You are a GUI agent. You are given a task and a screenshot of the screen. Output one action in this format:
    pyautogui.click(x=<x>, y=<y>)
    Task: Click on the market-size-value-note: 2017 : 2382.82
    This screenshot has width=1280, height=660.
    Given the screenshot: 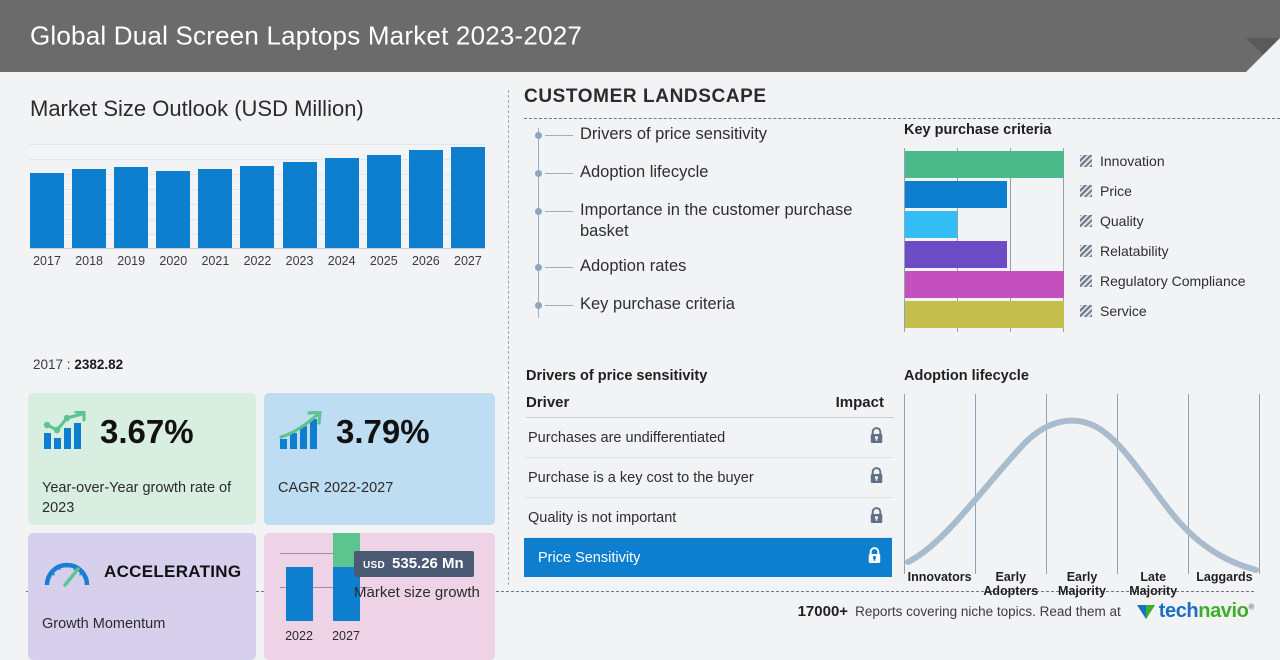 What is the action you would take?
    pyautogui.click(x=78, y=364)
    